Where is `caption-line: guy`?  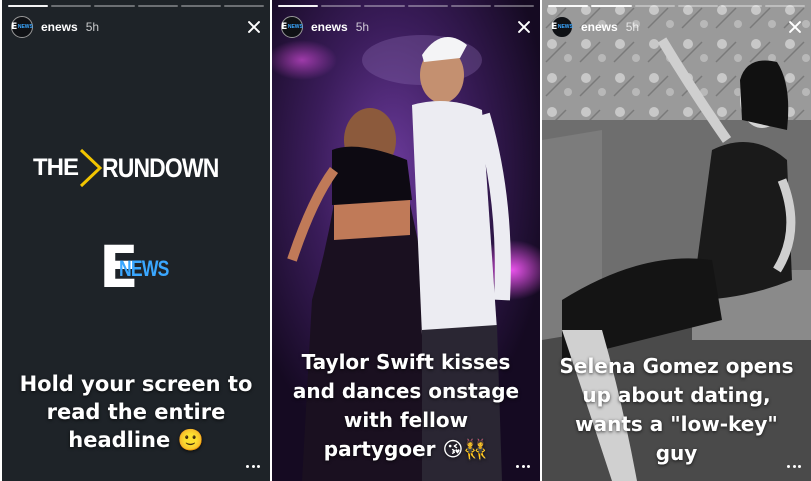 caption-line: guy is located at coordinates (676, 453).